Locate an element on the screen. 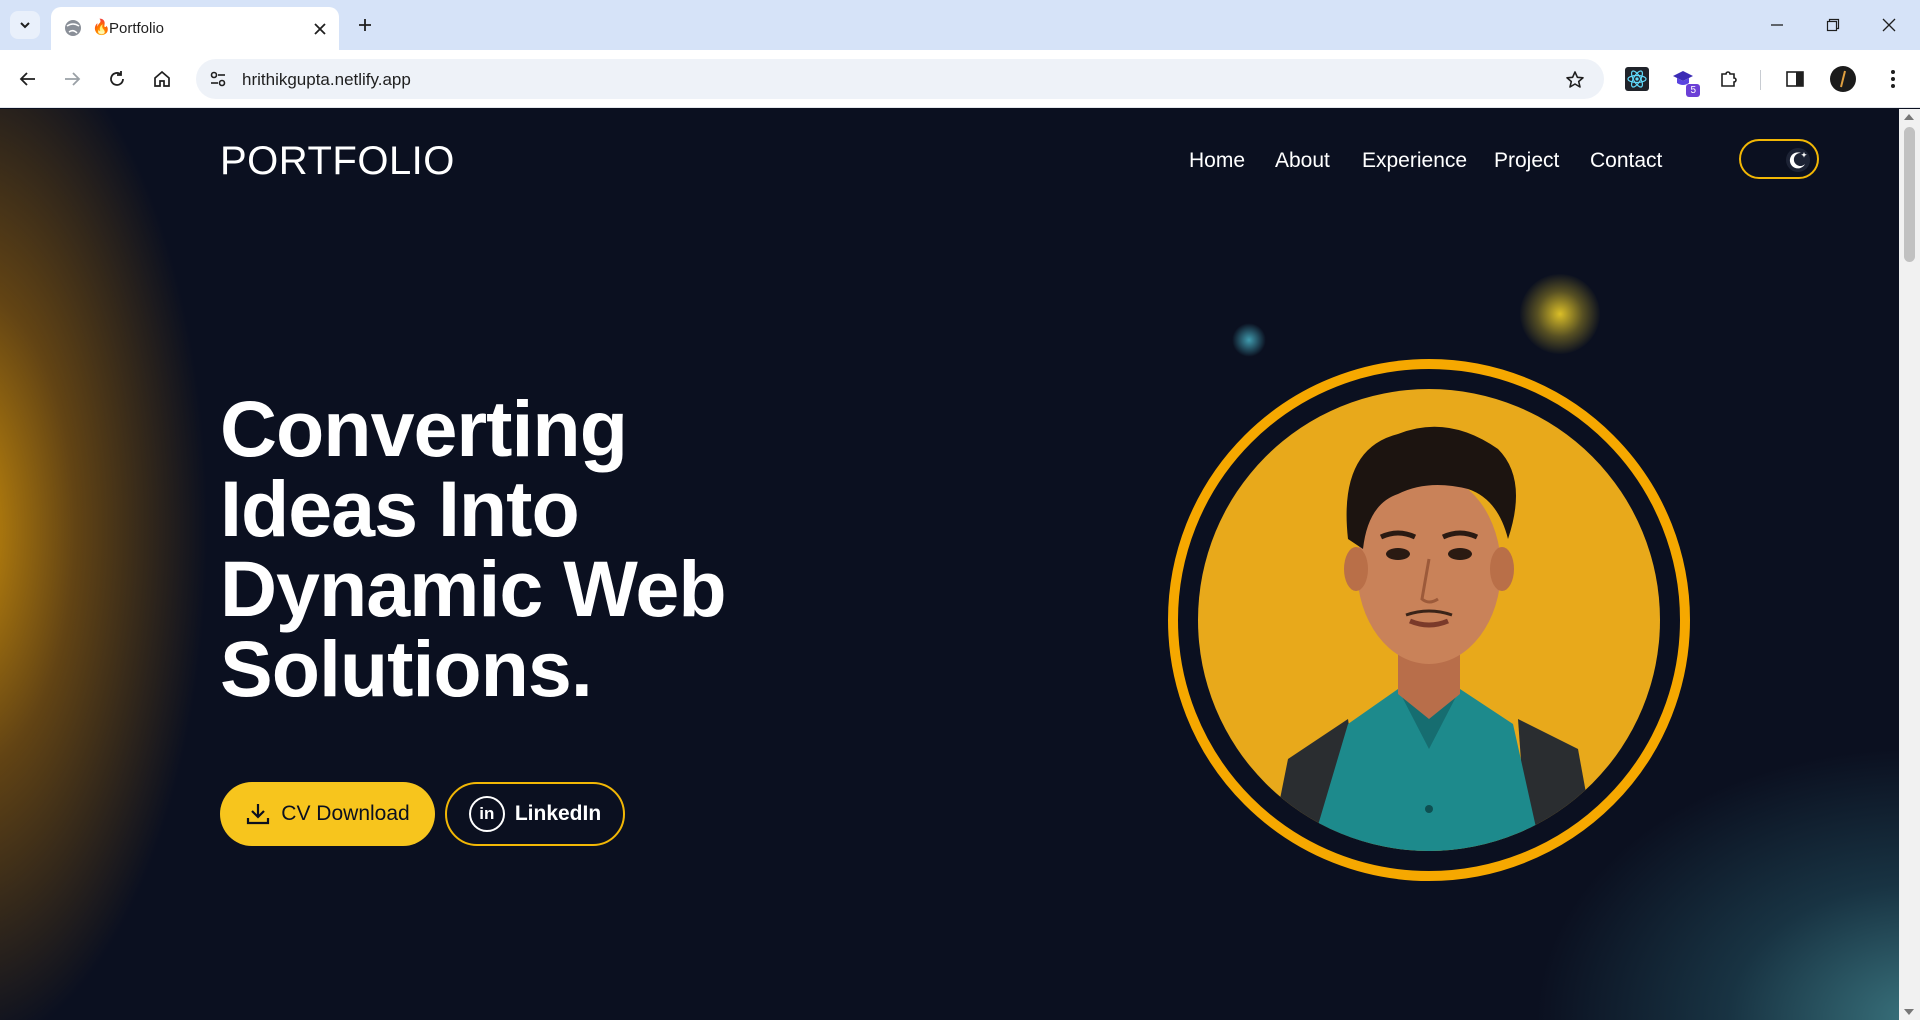 This screenshot has height=1020, width=1920. profile-photo is located at coordinates (1429, 620).